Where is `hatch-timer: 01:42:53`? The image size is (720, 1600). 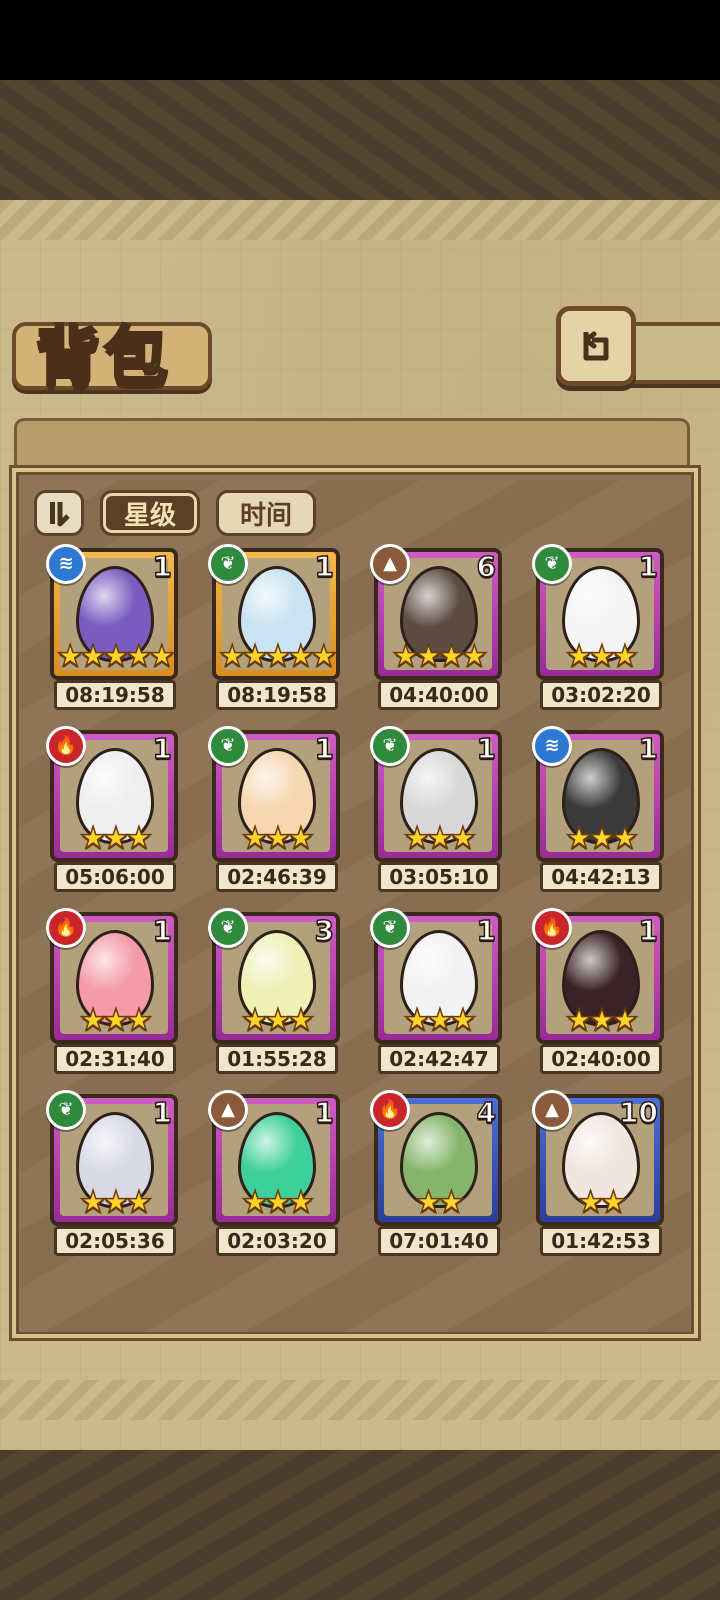
hatch-timer: 01:42:53 is located at coordinates (601, 1241).